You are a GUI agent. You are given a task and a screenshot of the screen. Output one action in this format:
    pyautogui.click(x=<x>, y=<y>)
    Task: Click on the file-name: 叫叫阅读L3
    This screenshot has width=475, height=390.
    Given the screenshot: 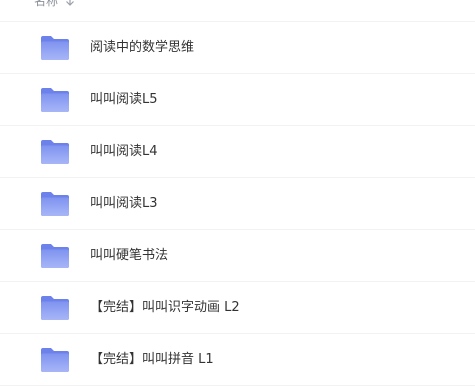 What is the action you would take?
    pyautogui.click(x=124, y=204)
    